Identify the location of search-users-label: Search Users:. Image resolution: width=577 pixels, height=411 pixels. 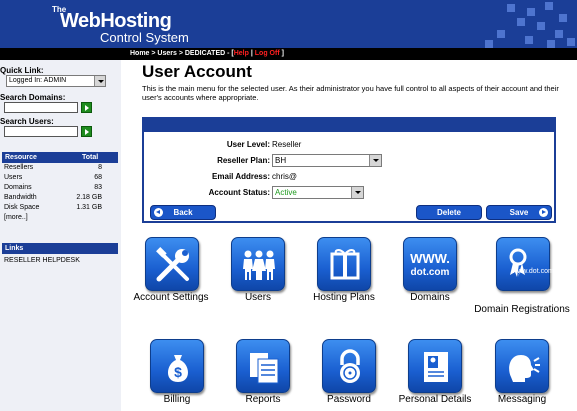
(27, 121).